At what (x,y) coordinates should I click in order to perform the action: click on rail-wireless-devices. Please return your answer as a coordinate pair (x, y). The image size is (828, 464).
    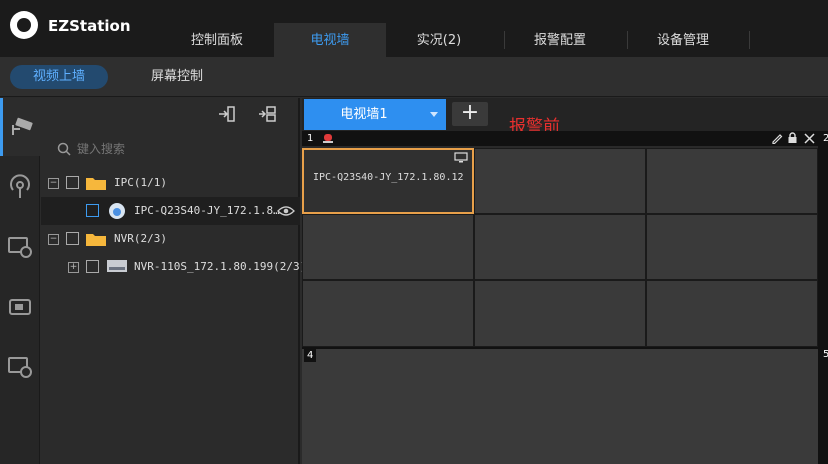
    Looking at the image, I should click on (20, 187).